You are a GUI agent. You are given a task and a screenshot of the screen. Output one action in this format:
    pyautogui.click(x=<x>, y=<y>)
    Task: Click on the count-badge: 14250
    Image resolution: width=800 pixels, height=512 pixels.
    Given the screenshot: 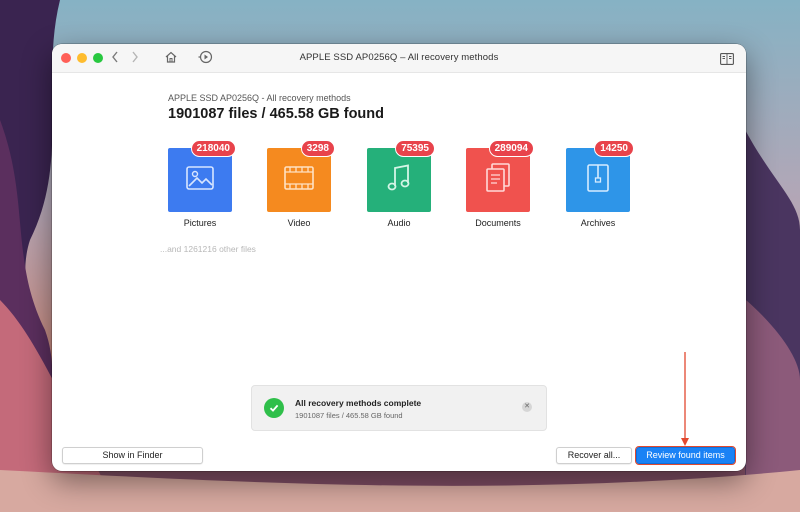 What is the action you would take?
    pyautogui.click(x=614, y=148)
    